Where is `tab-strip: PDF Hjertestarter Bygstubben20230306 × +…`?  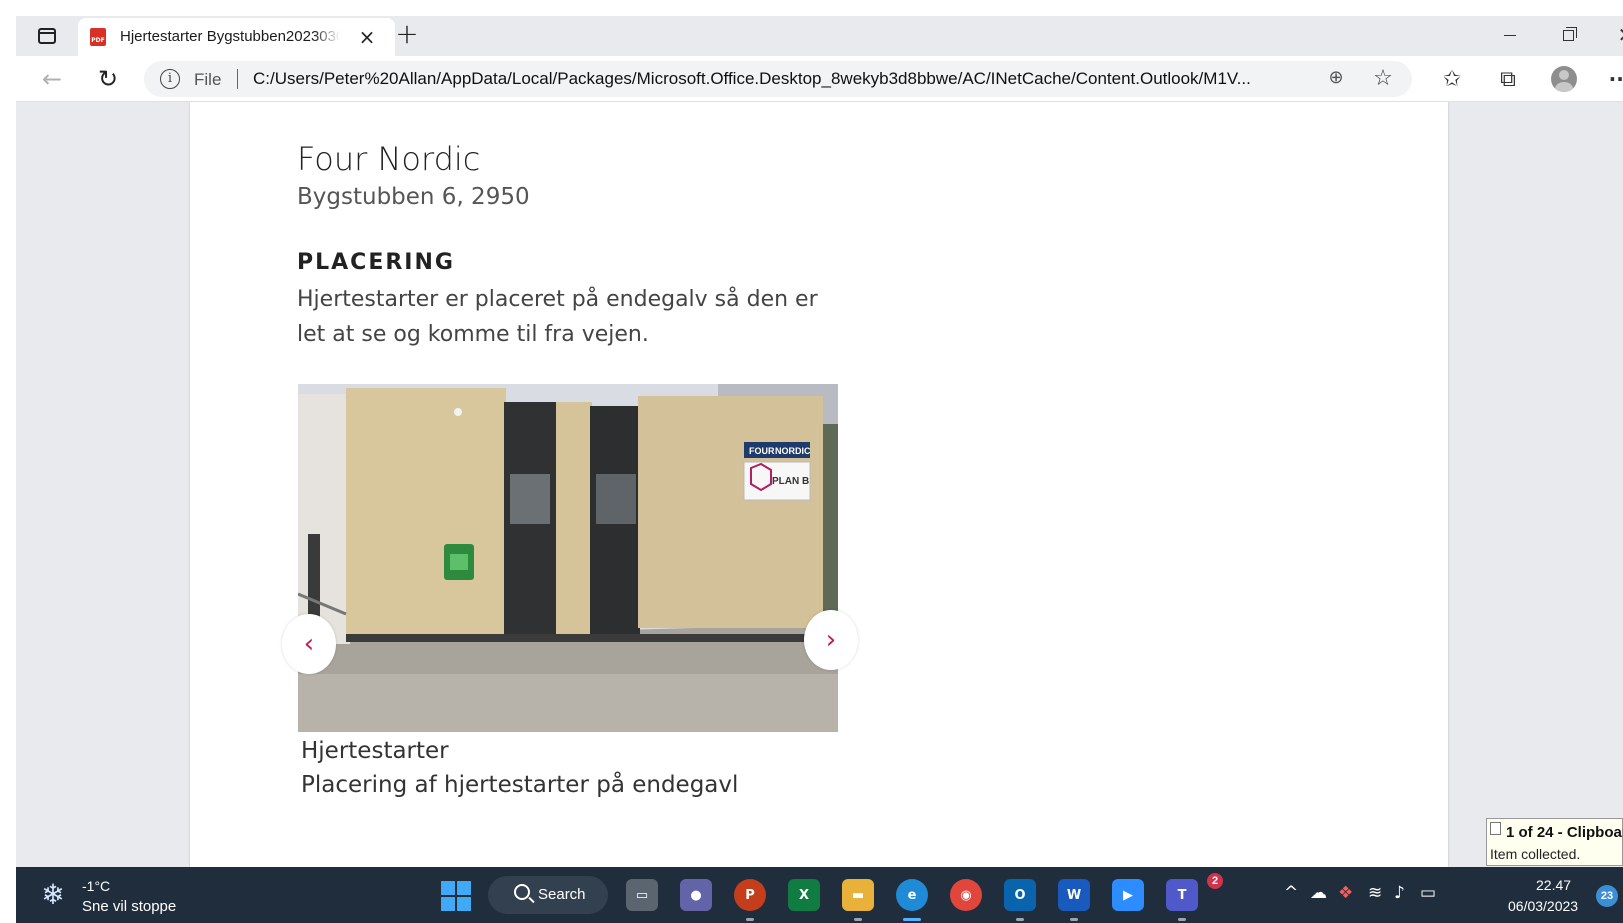
tab-strip: PDF Hjertestarter Bygstubben20230306 × +… is located at coordinates (819, 36).